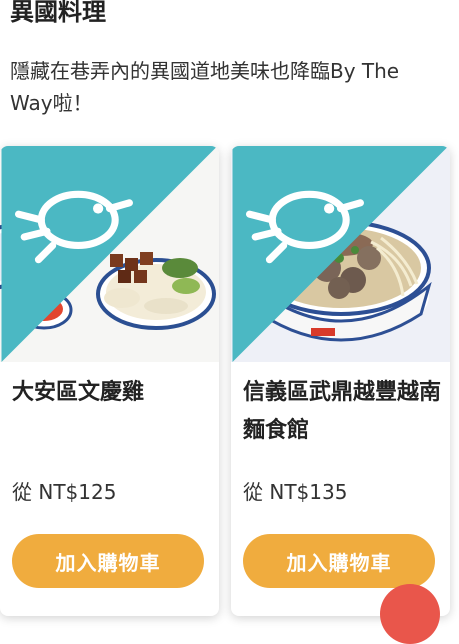 Image resolution: width=459 pixels, height=644 pixels. What do you see at coordinates (205, 87) in the screenshot?
I see `section-description: 隱藏在巷弄內的異國道地美味也降臨By The Way啦！` at bounding box center [205, 87].